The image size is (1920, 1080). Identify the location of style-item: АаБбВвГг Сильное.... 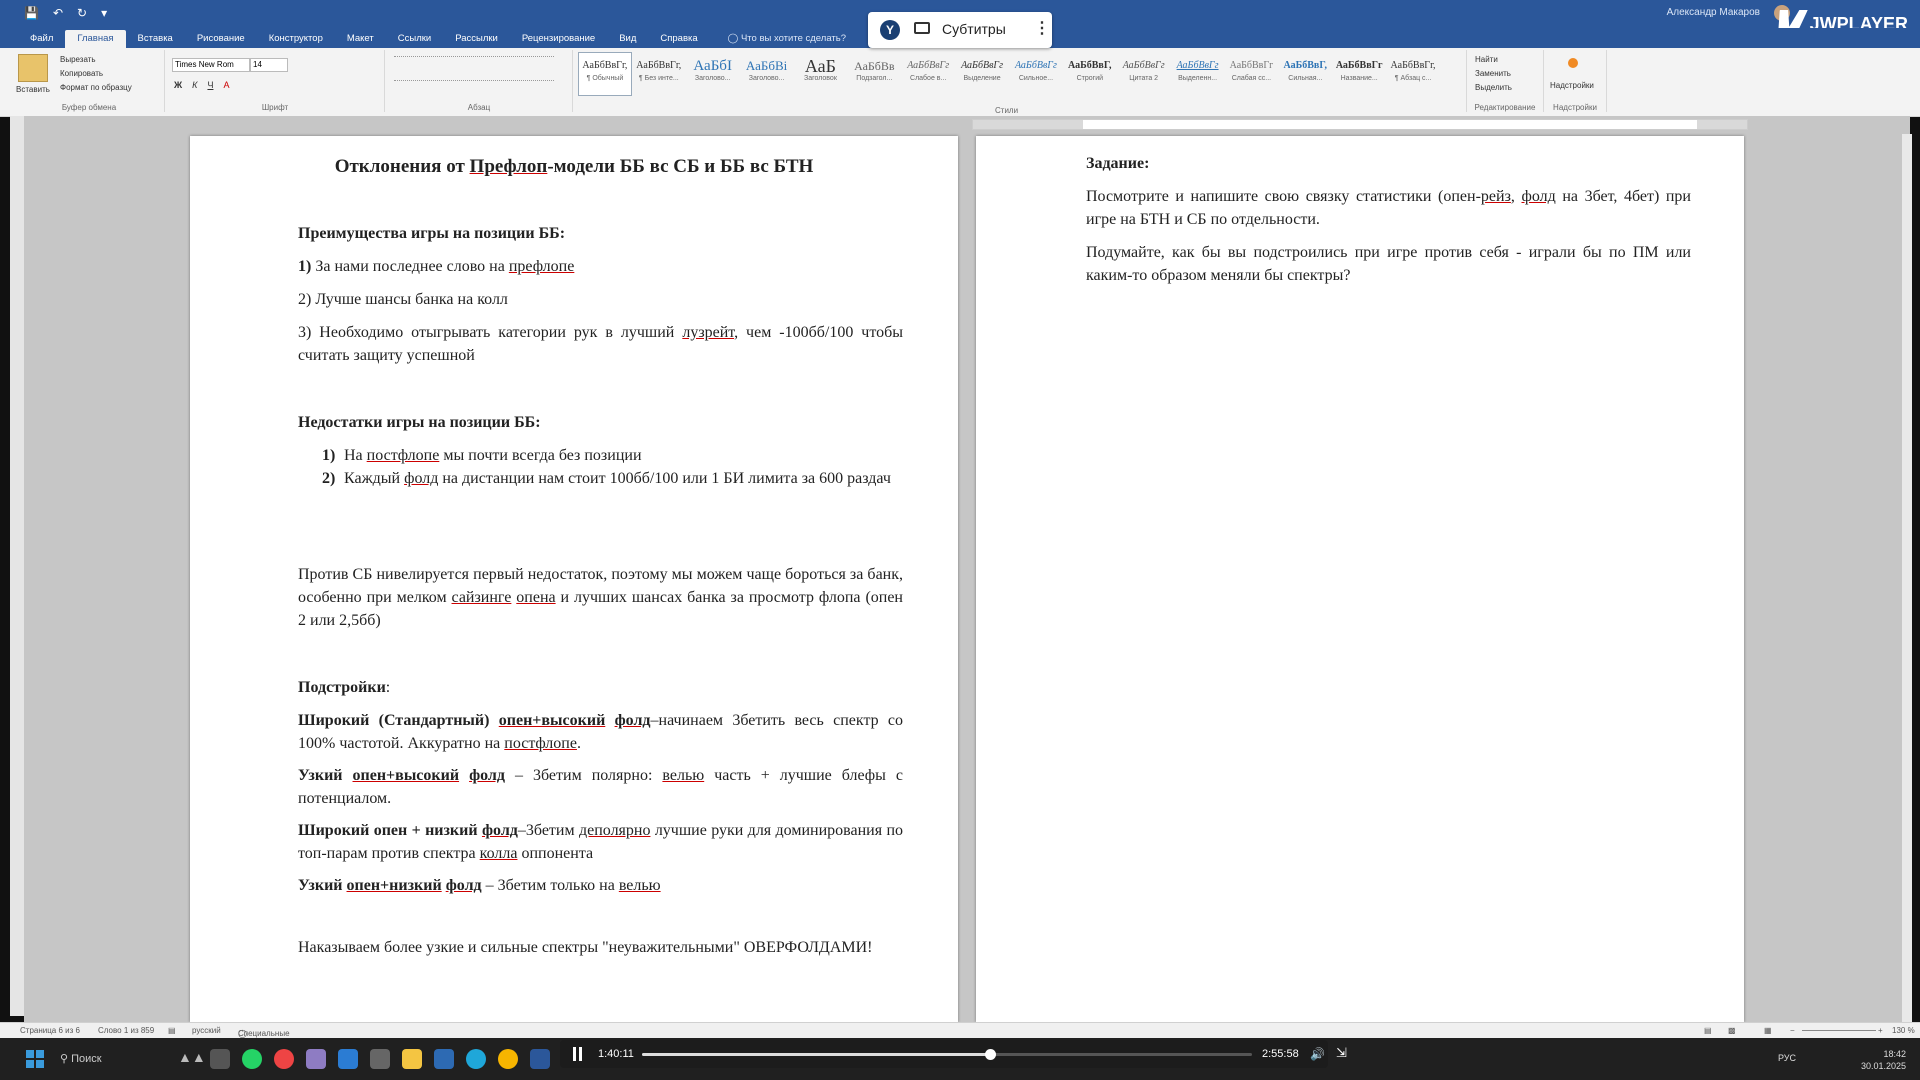
(1036, 74).